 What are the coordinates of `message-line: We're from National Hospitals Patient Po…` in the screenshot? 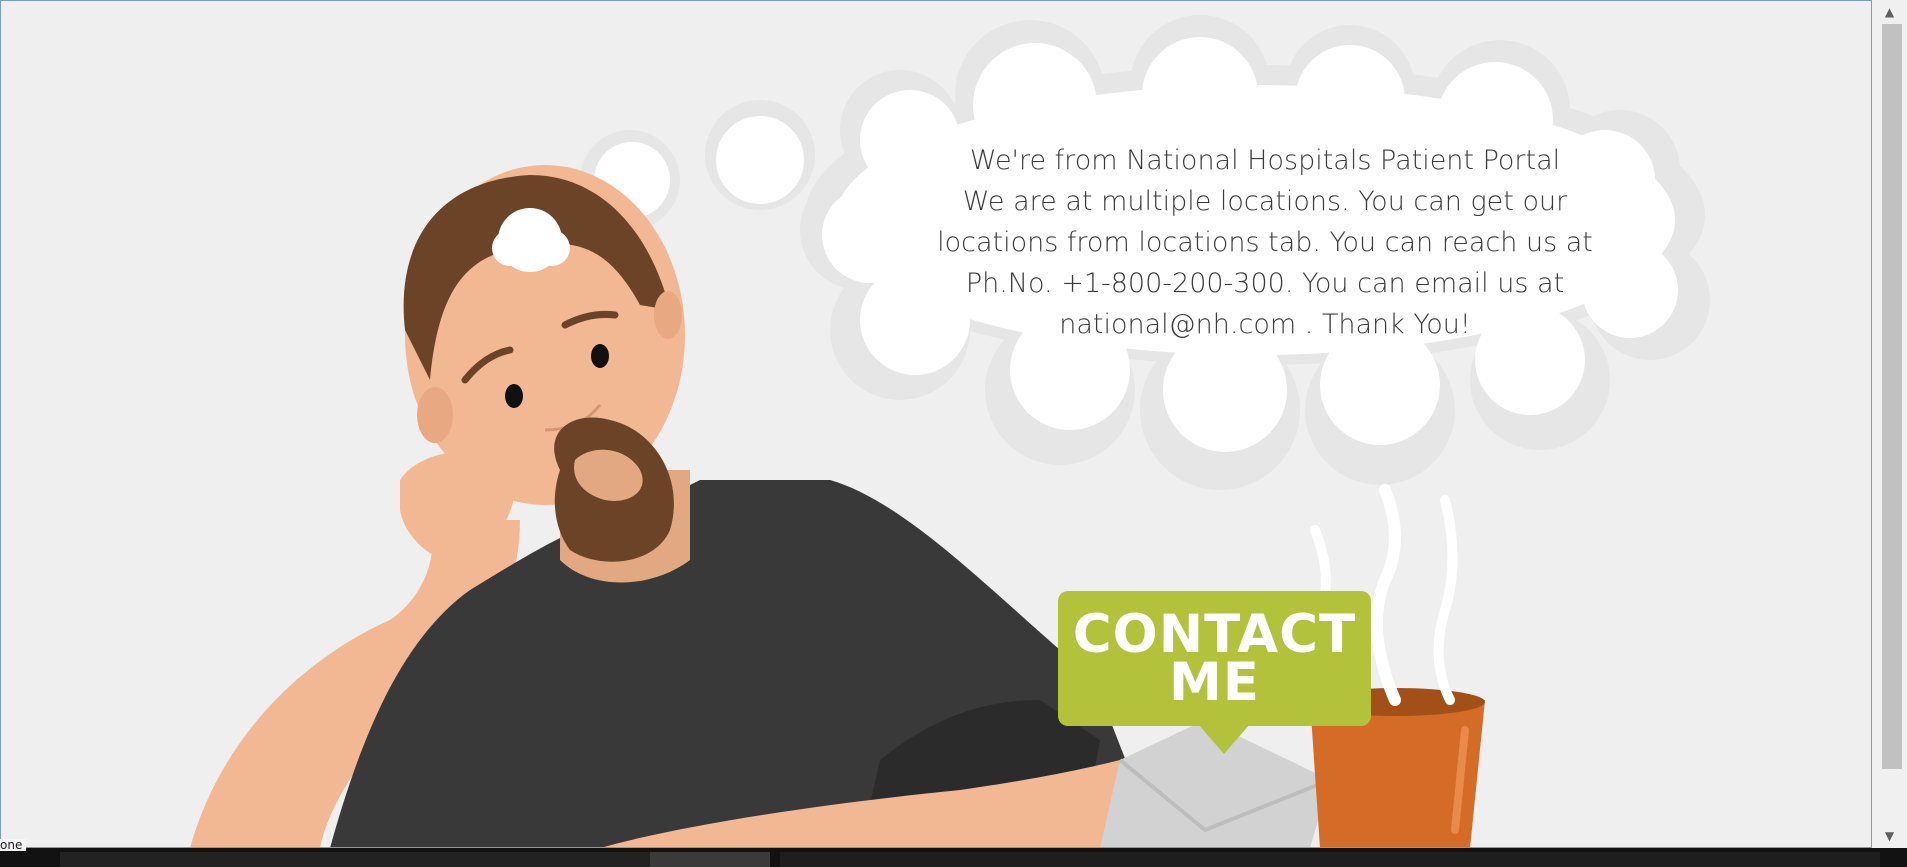 It's located at (1265, 160).